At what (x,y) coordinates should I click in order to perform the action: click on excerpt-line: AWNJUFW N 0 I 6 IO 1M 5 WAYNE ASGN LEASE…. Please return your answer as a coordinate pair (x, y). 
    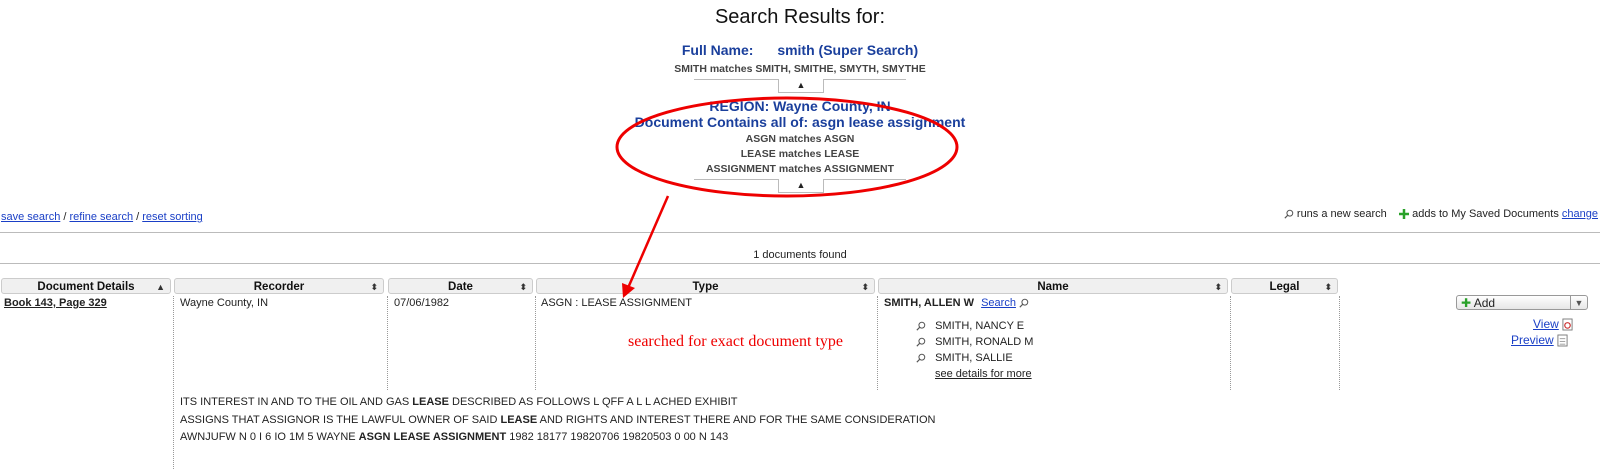
    Looking at the image, I should click on (454, 437).